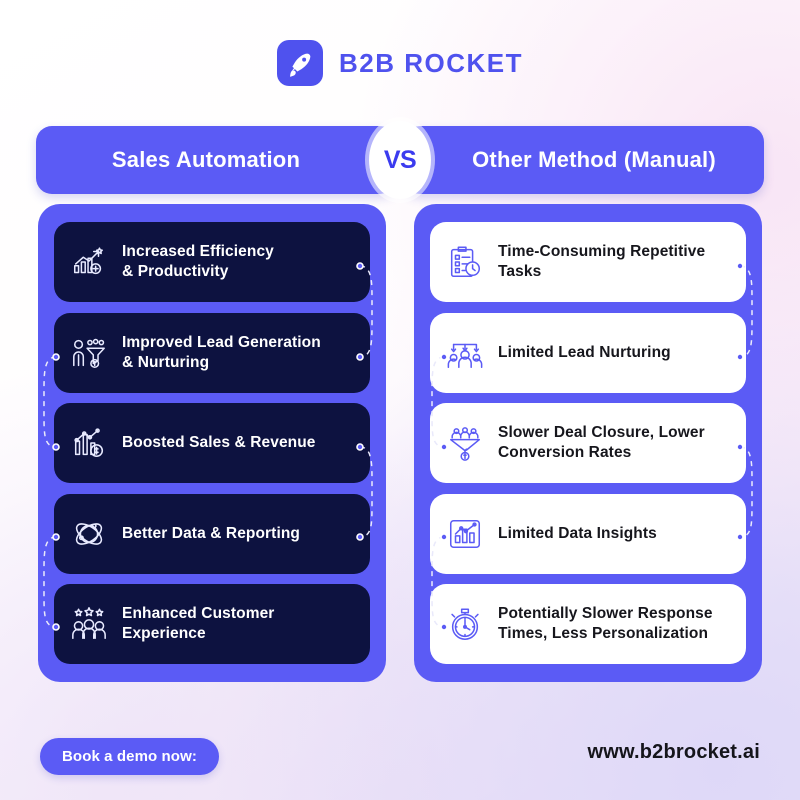  I want to click on list-item: Better Data & Reporting, so click(212, 533).